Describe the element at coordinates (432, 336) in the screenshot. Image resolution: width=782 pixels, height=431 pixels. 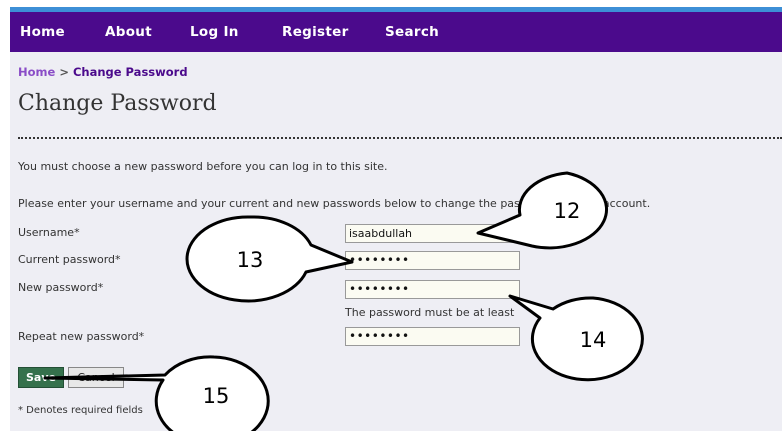
I see `repeat-password-input: ••••••••` at that location.